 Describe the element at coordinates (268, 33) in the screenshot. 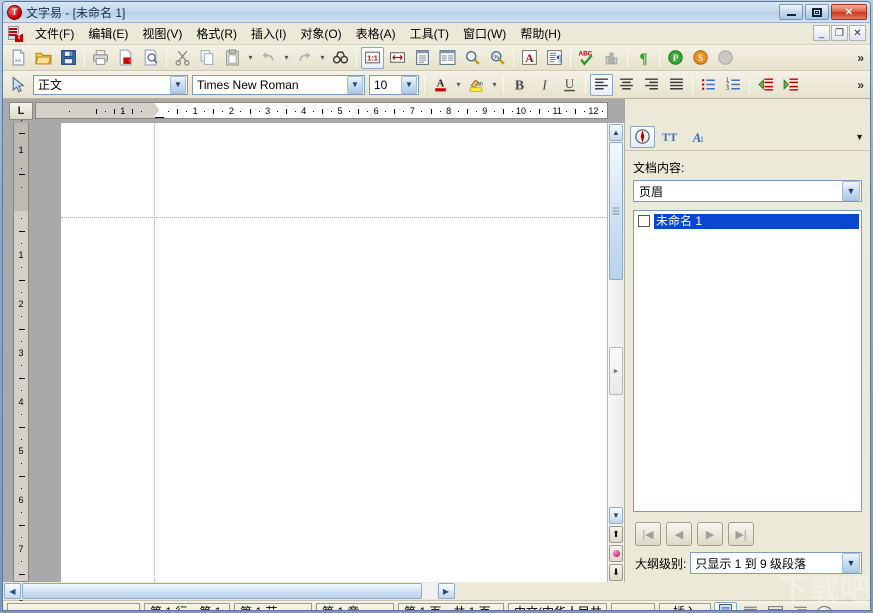

I see `menu-insert: 插入(I)` at that location.